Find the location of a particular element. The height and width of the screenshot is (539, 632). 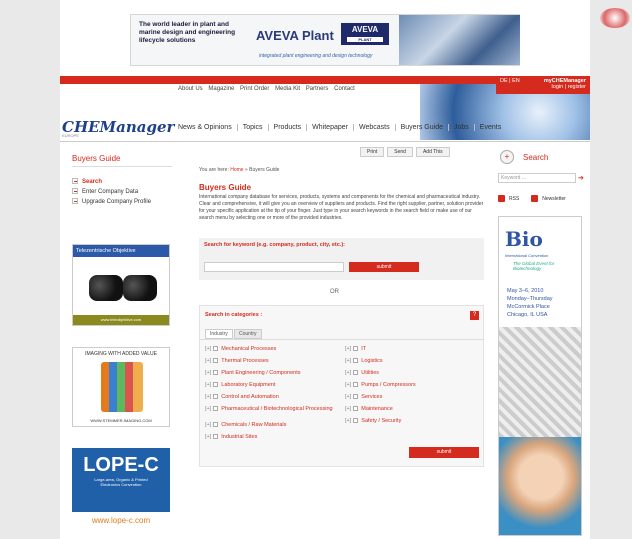

category-item: [+] Pumps / Compressors is located at coordinates (380, 385).